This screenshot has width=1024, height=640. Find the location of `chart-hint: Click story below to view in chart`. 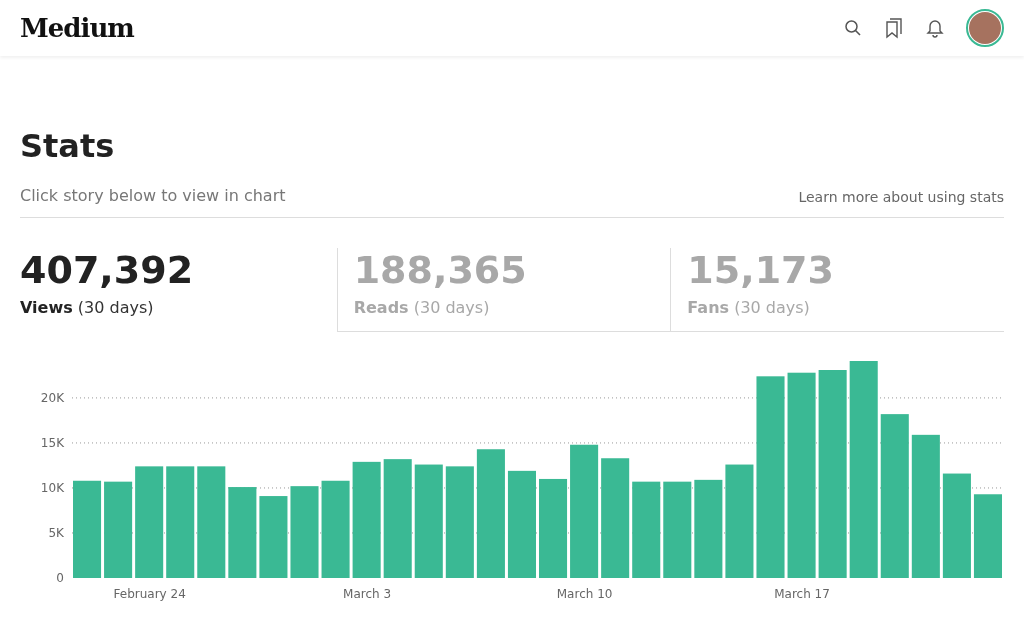

chart-hint: Click story below to view in chart is located at coordinates (153, 195).